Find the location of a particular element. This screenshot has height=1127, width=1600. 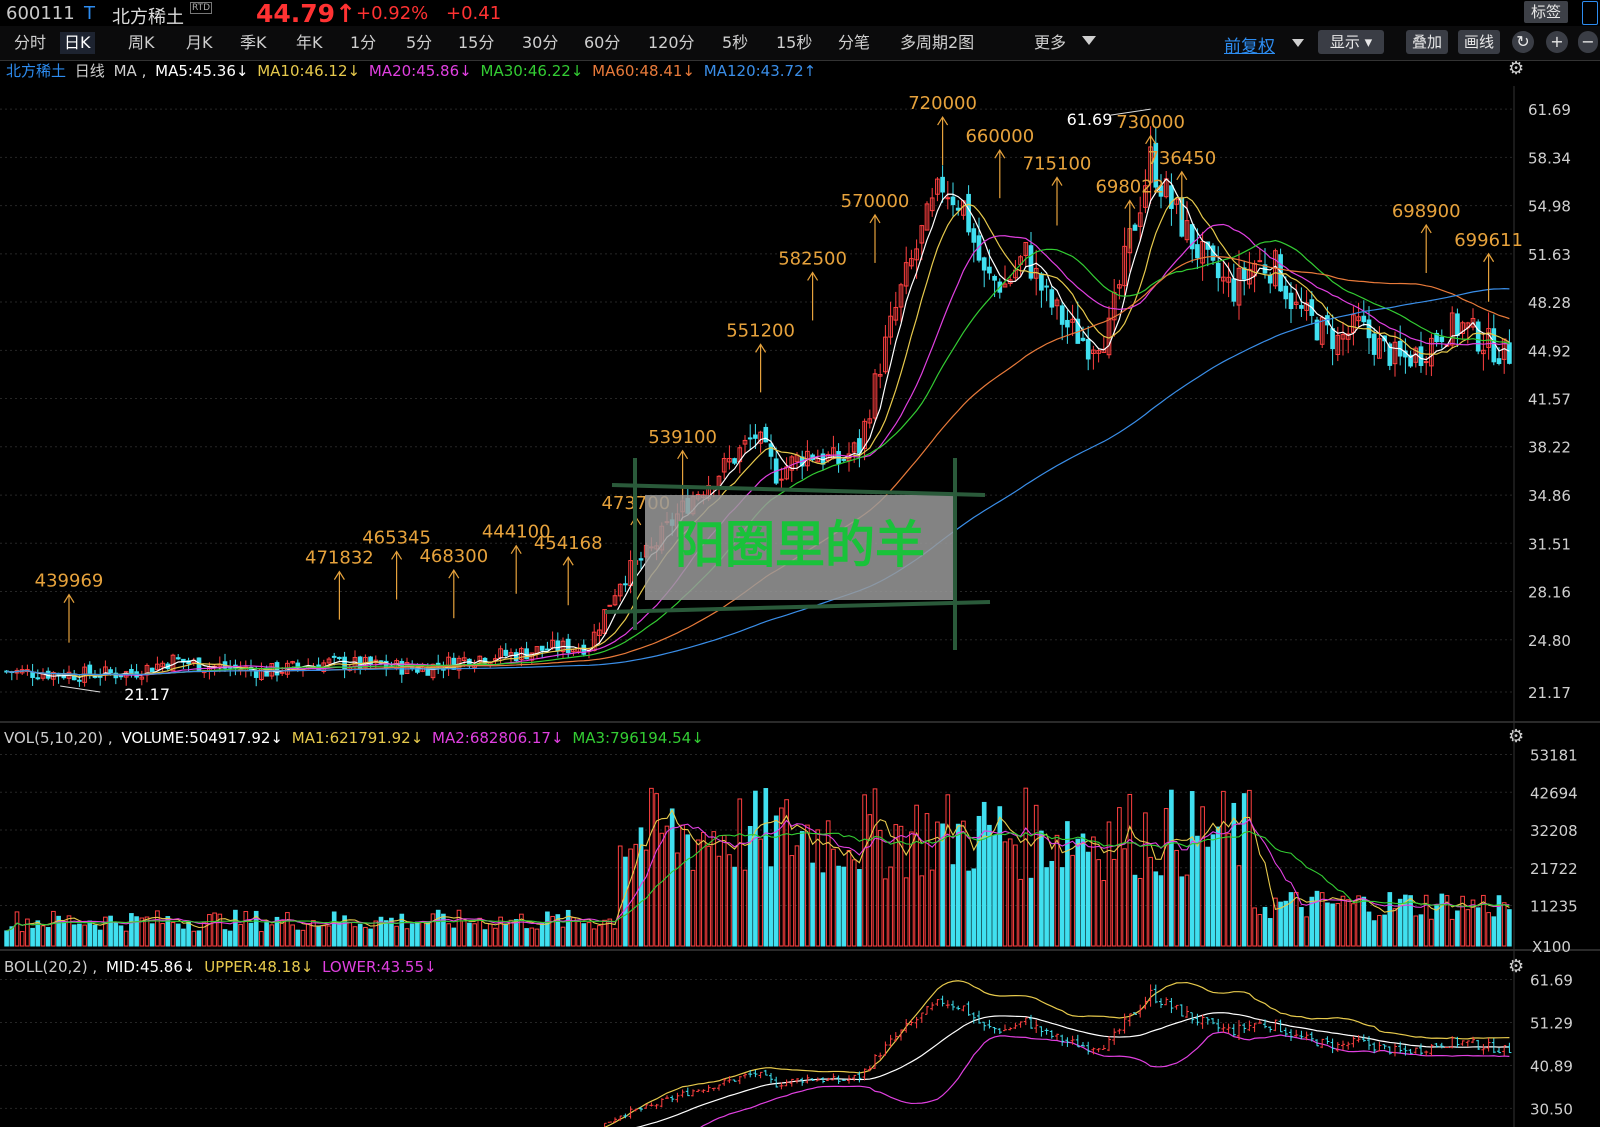

tab-period-3: 月K is located at coordinates (199, 43).